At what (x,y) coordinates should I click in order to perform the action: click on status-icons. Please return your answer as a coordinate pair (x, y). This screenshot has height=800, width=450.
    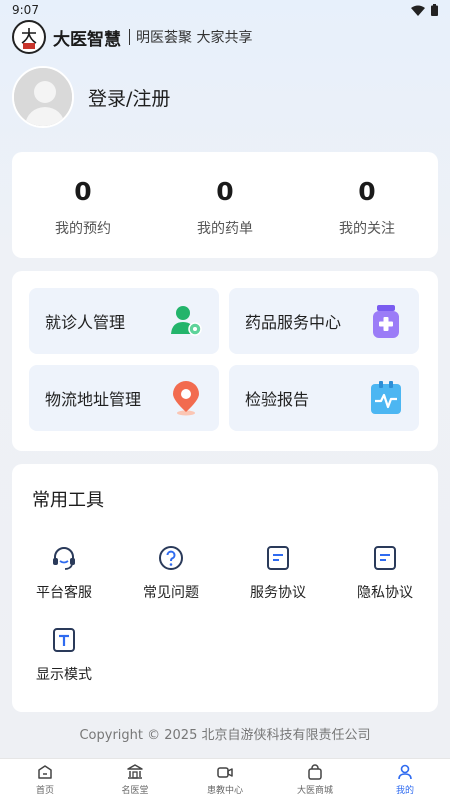
    Looking at the image, I should click on (424, 10).